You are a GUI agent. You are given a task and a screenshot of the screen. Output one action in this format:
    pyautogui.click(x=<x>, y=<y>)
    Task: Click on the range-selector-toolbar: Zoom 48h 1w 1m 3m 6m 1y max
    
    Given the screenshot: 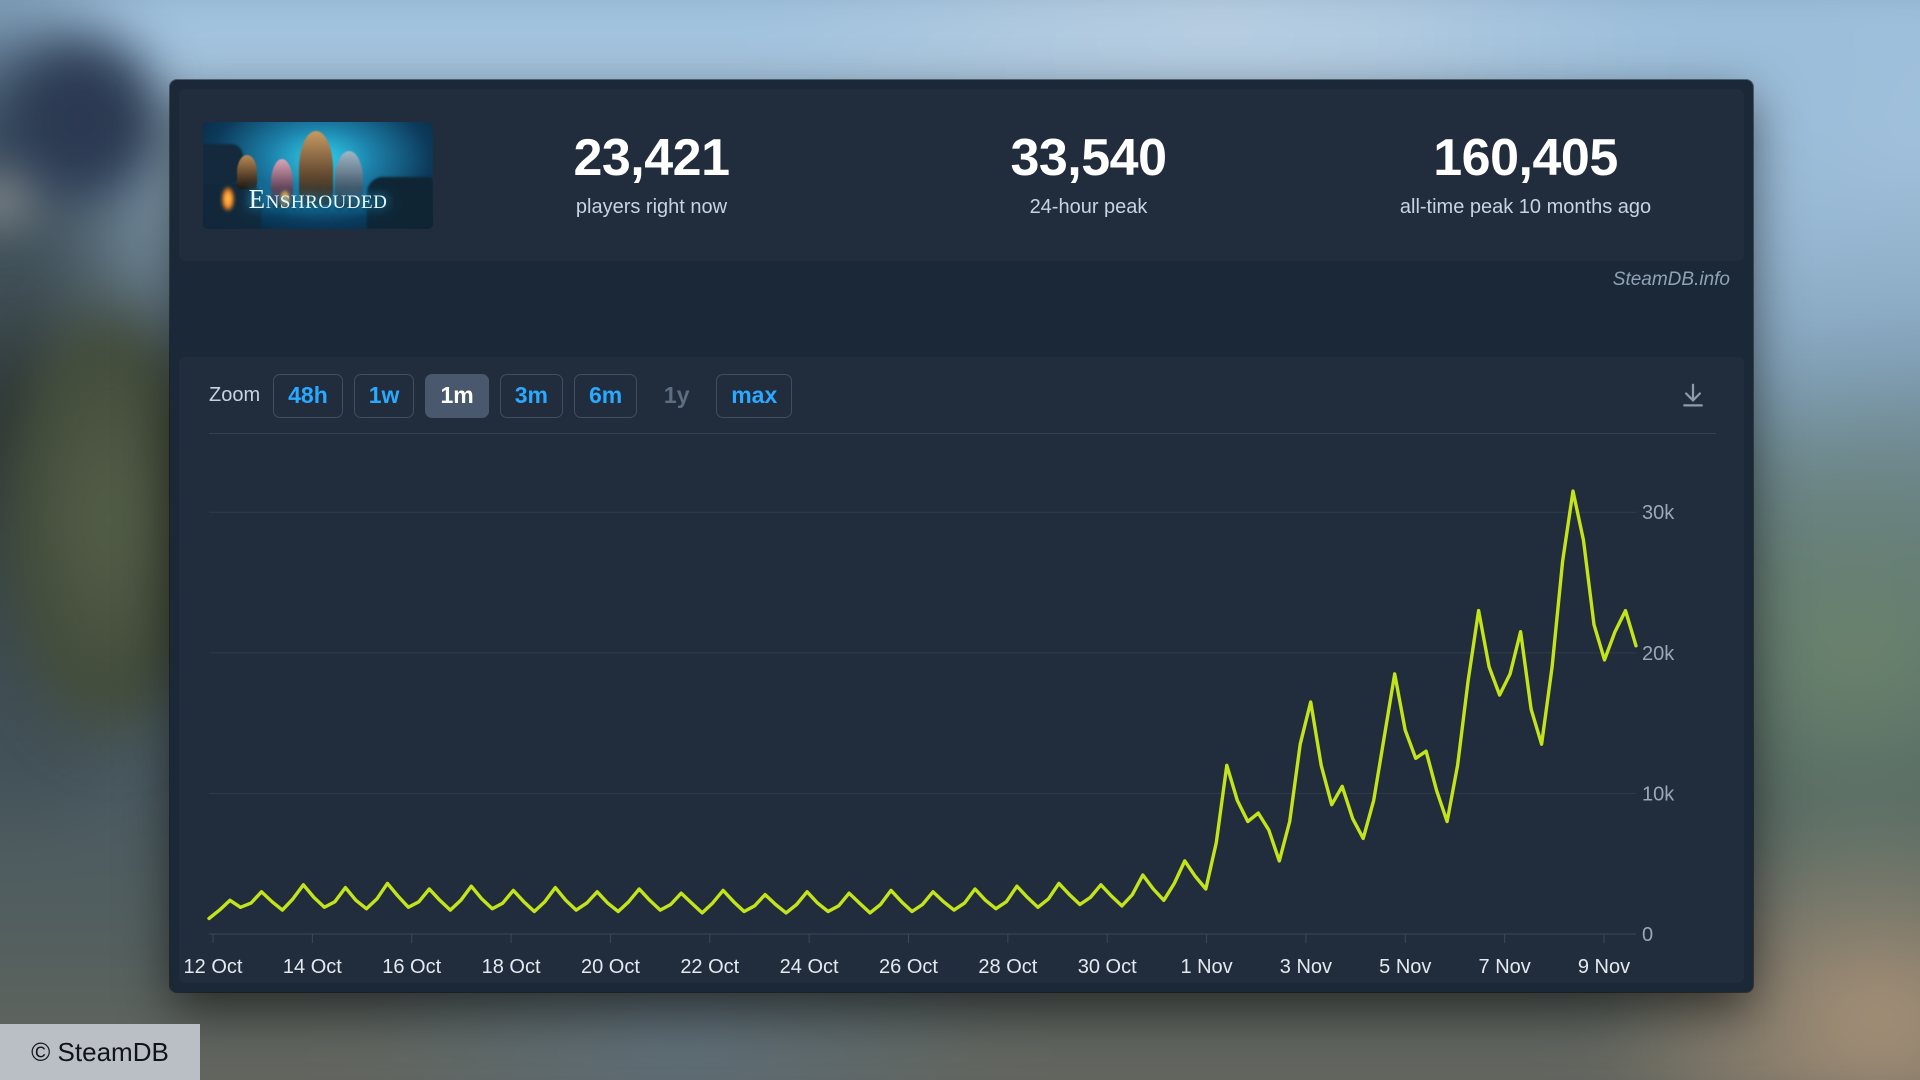 What is the action you would take?
    pyautogui.click(x=961, y=395)
    